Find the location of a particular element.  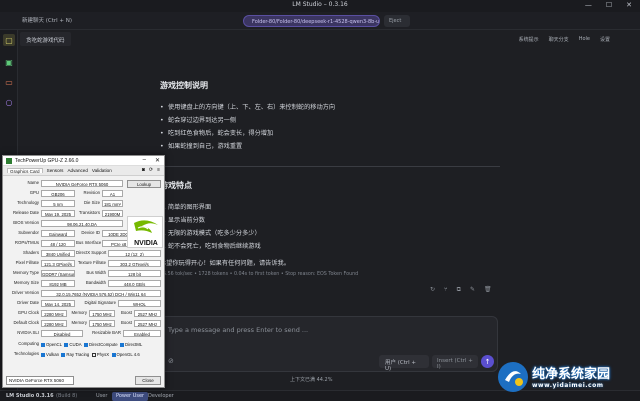

system-prompt-button: 系统提示 is located at coordinates (529, 39).